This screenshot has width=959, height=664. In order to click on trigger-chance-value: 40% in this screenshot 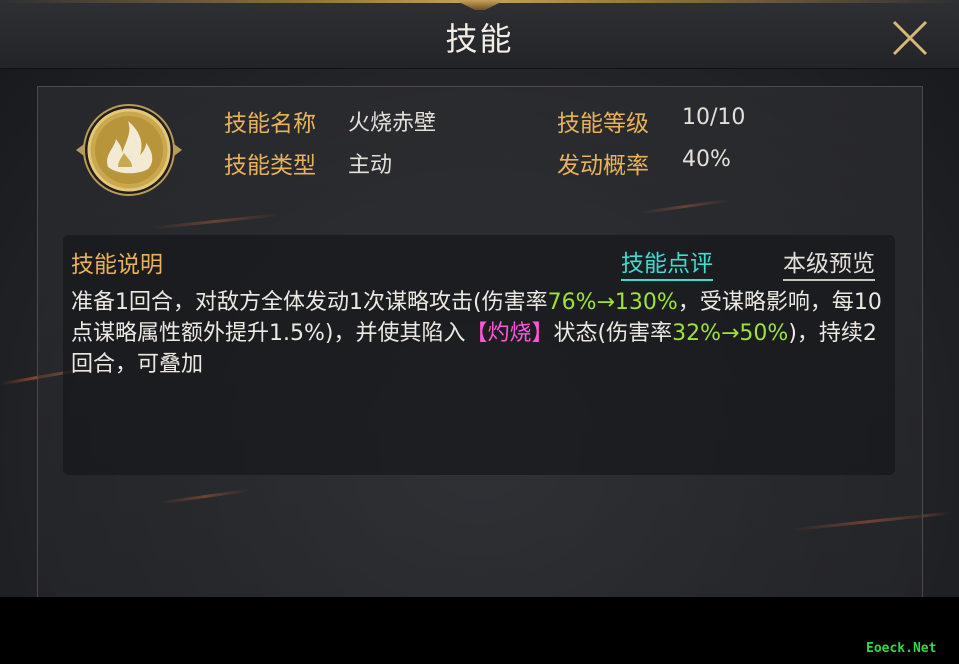, I will do `click(706, 159)`.